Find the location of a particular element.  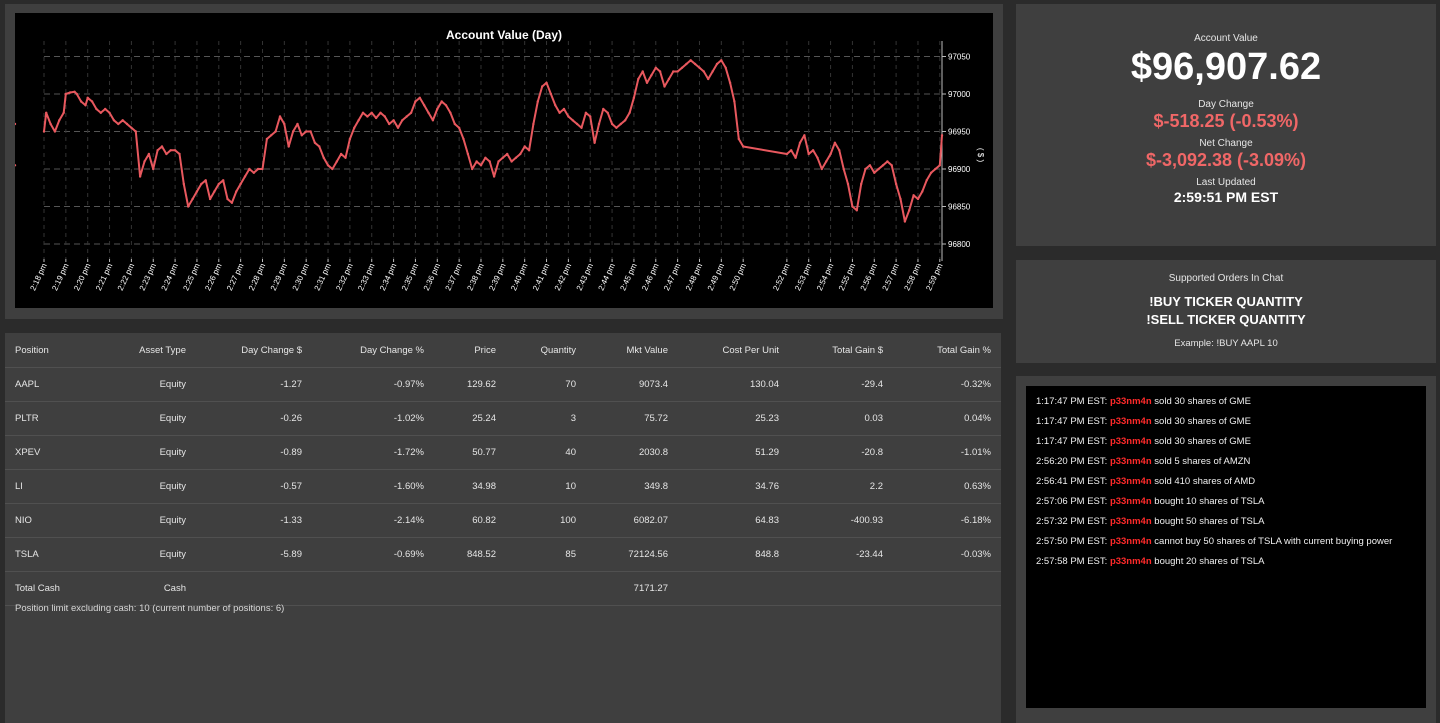

x-tick-label: 2:52 pm is located at coordinates (781, 277).